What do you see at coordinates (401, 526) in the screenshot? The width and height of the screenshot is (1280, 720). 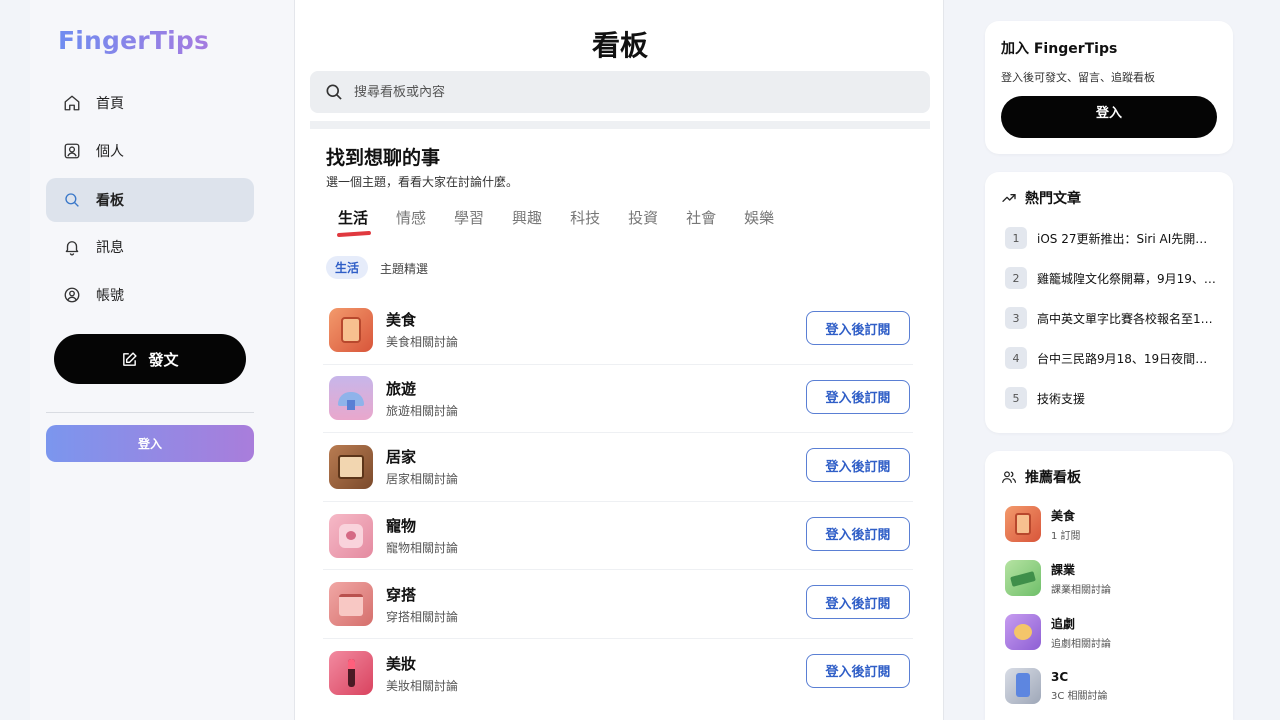 I see `board-name: 寵物` at bounding box center [401, 526].